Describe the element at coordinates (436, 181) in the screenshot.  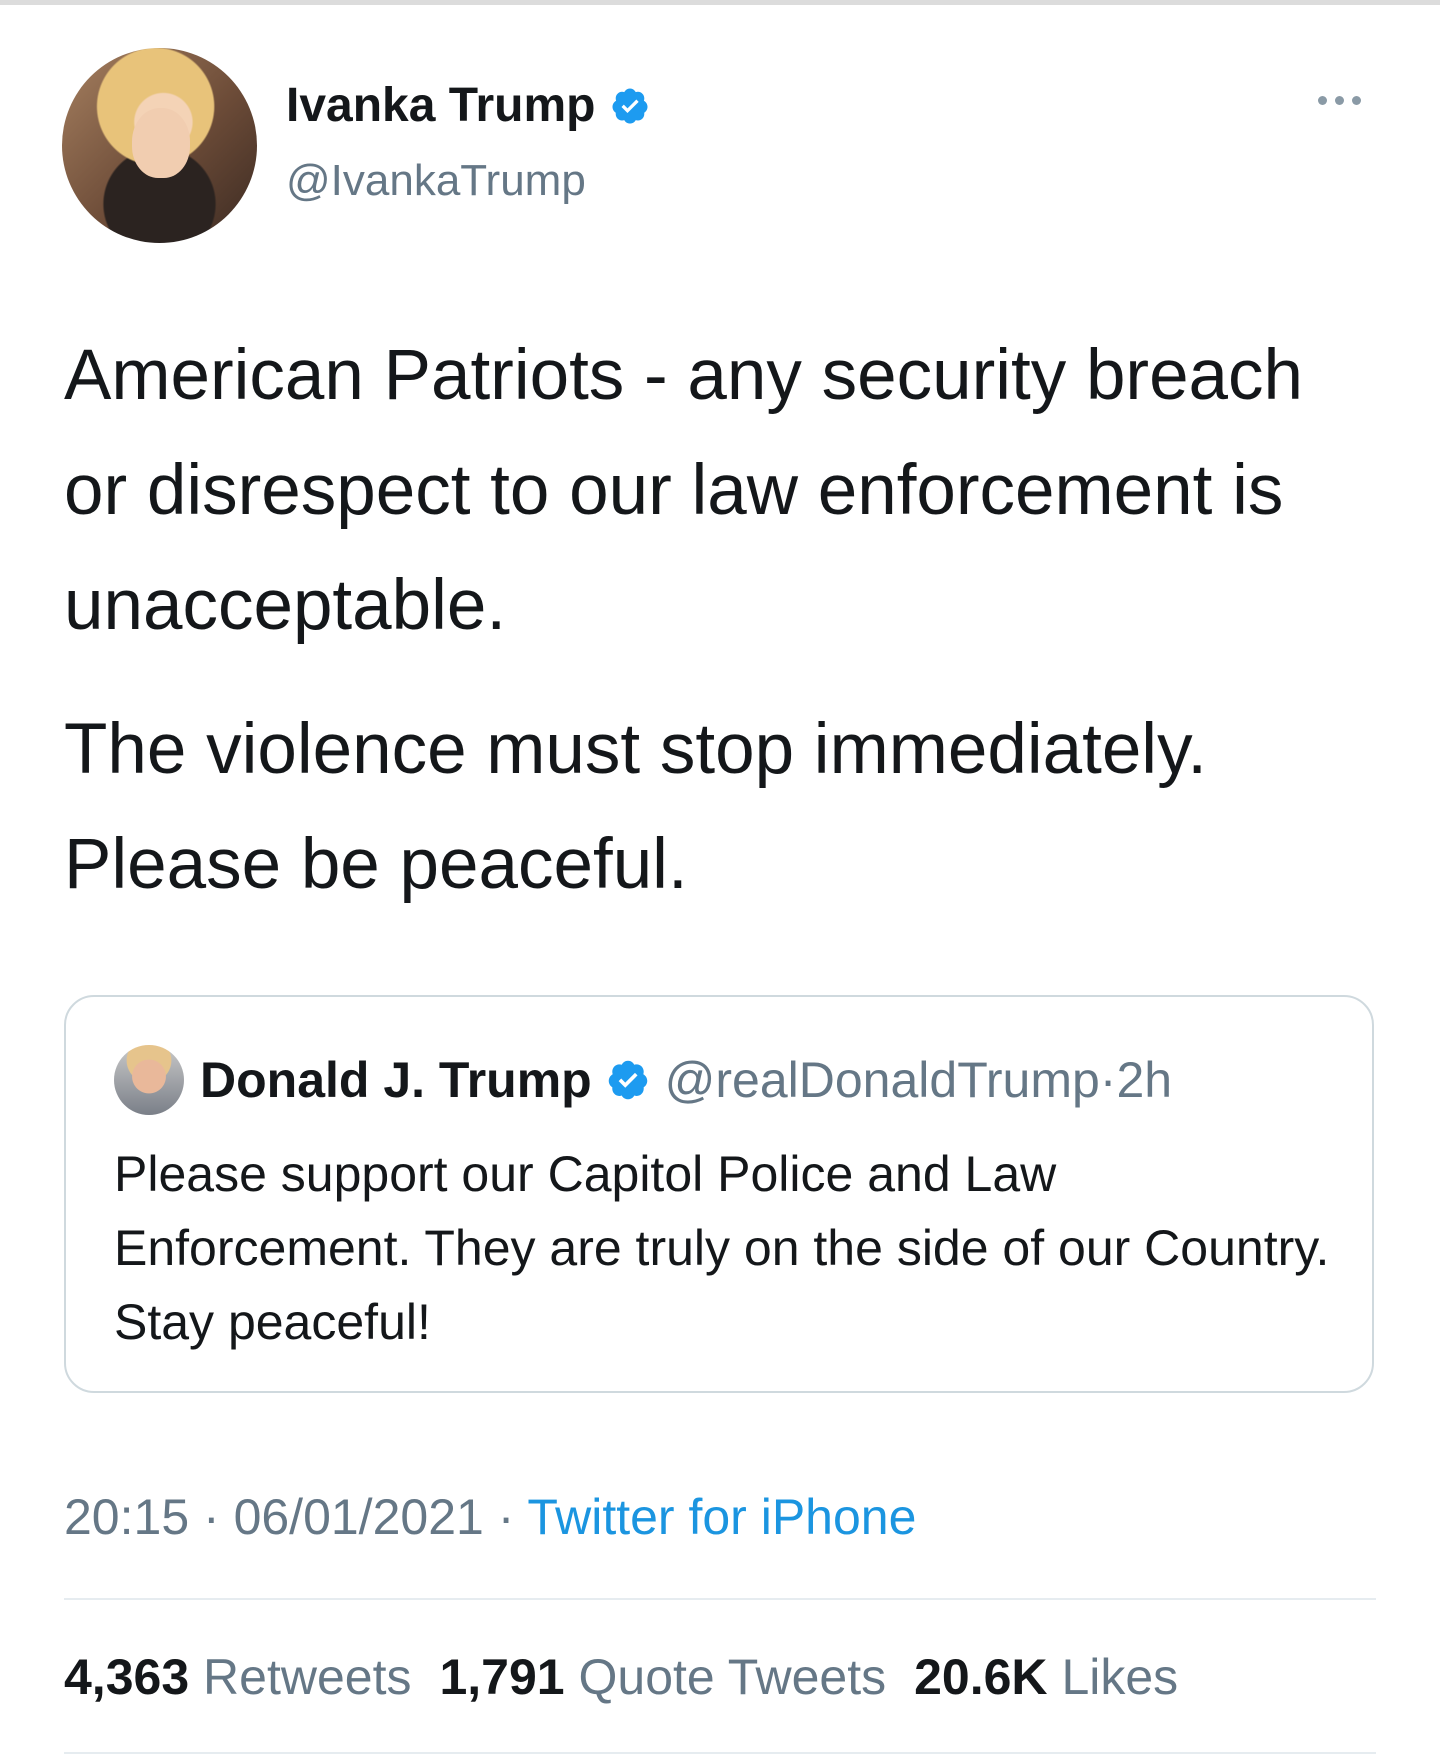
I see `author-handle: @IvankaTrump` at that location.